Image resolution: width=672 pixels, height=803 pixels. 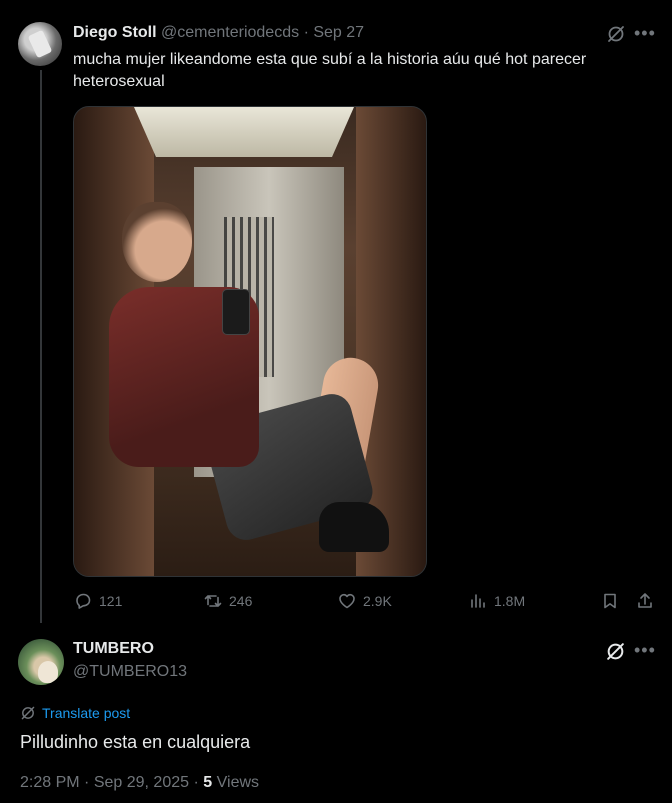 I want to click on reply-header: TUMBERO @TUMBERO13, so click(x=130, y=660).